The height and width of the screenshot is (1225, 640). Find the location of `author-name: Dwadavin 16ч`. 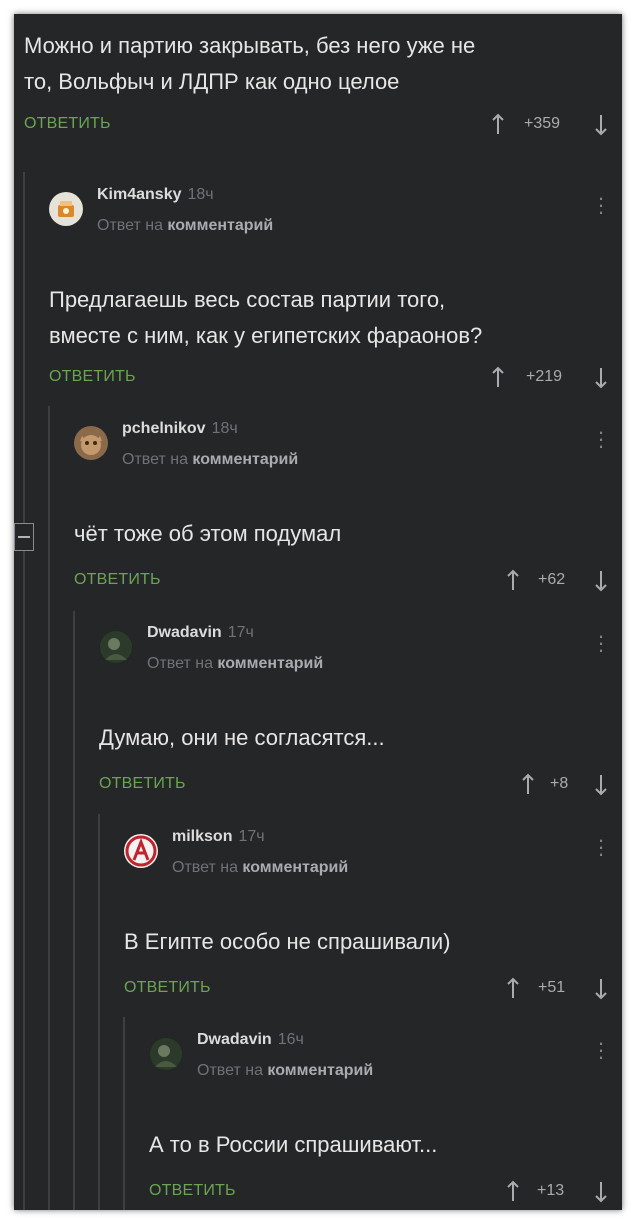

author-name: Dwadavin 16ч is located at coordinates (250, 1040).